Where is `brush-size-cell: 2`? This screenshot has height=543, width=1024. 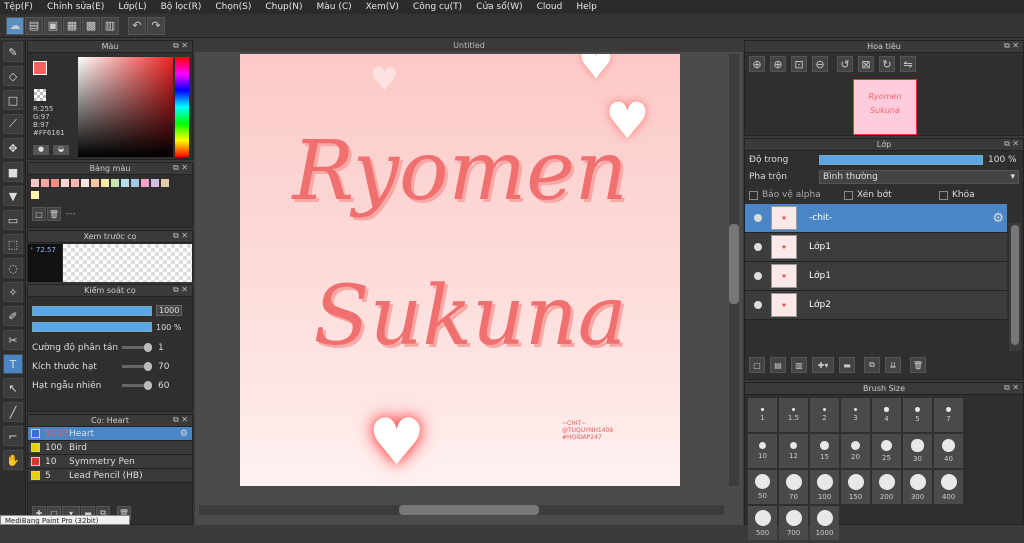 brush-size-cell: 2 is located at coordinates (824, 415).